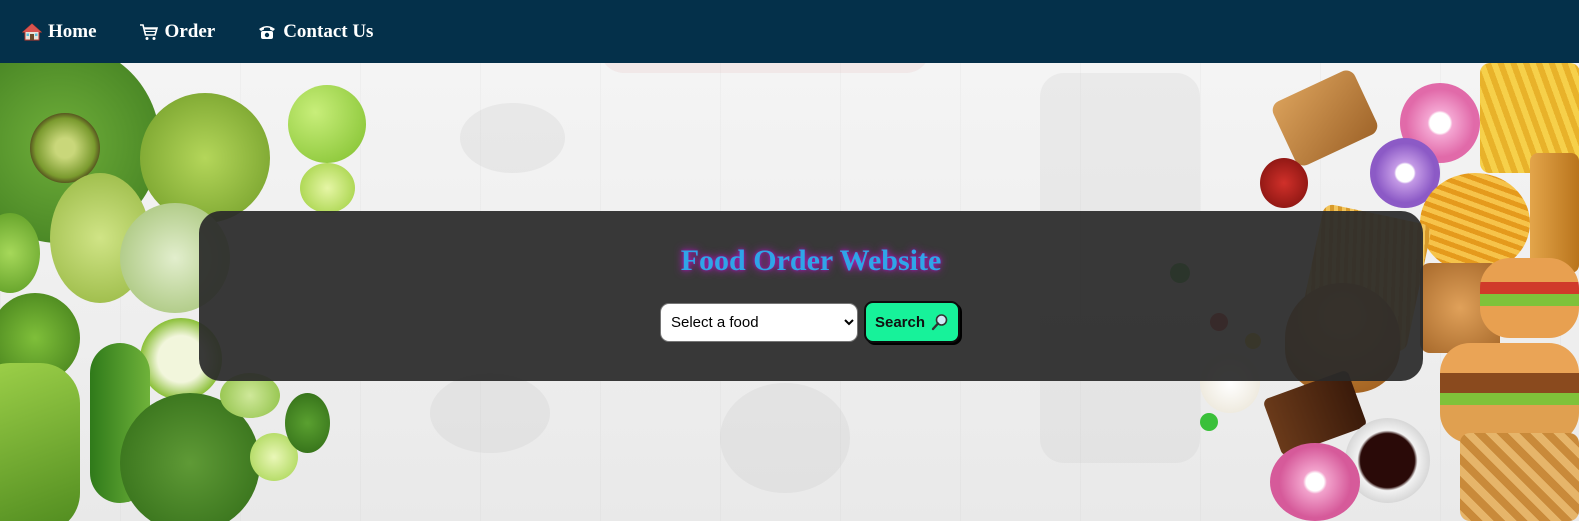 This screenshot has height=521, width=1579. Describe the element at coordinates (190, 31) in the screenshot. I see `nav-order-label: Order` at that location.